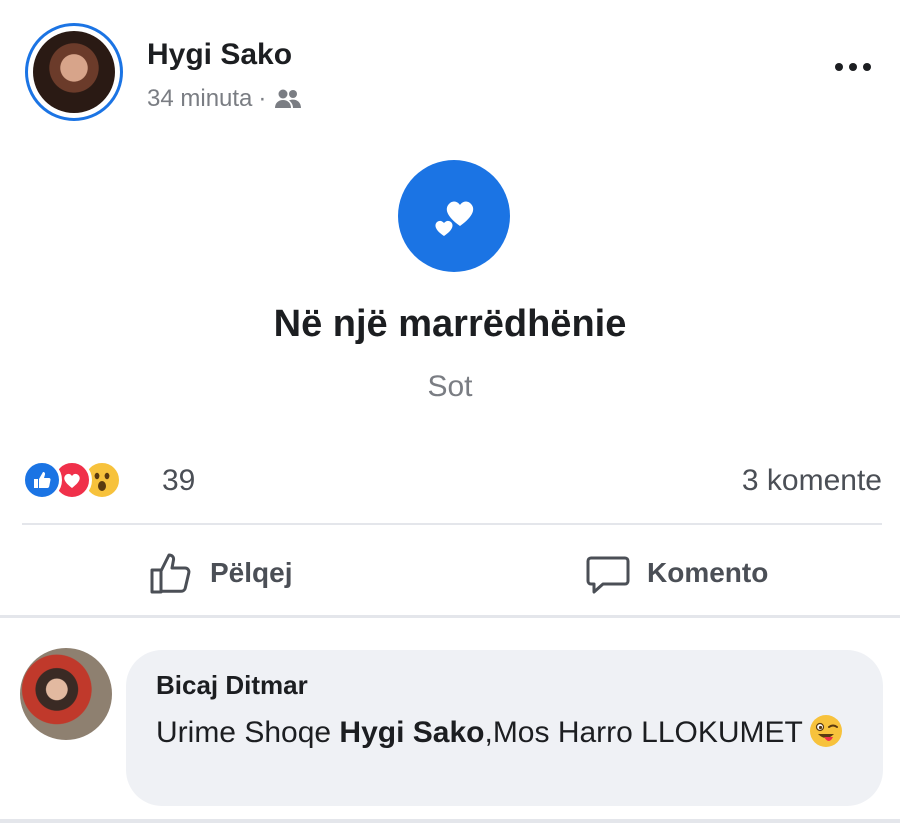  I want to click on author-avatar, so click(74, 72).